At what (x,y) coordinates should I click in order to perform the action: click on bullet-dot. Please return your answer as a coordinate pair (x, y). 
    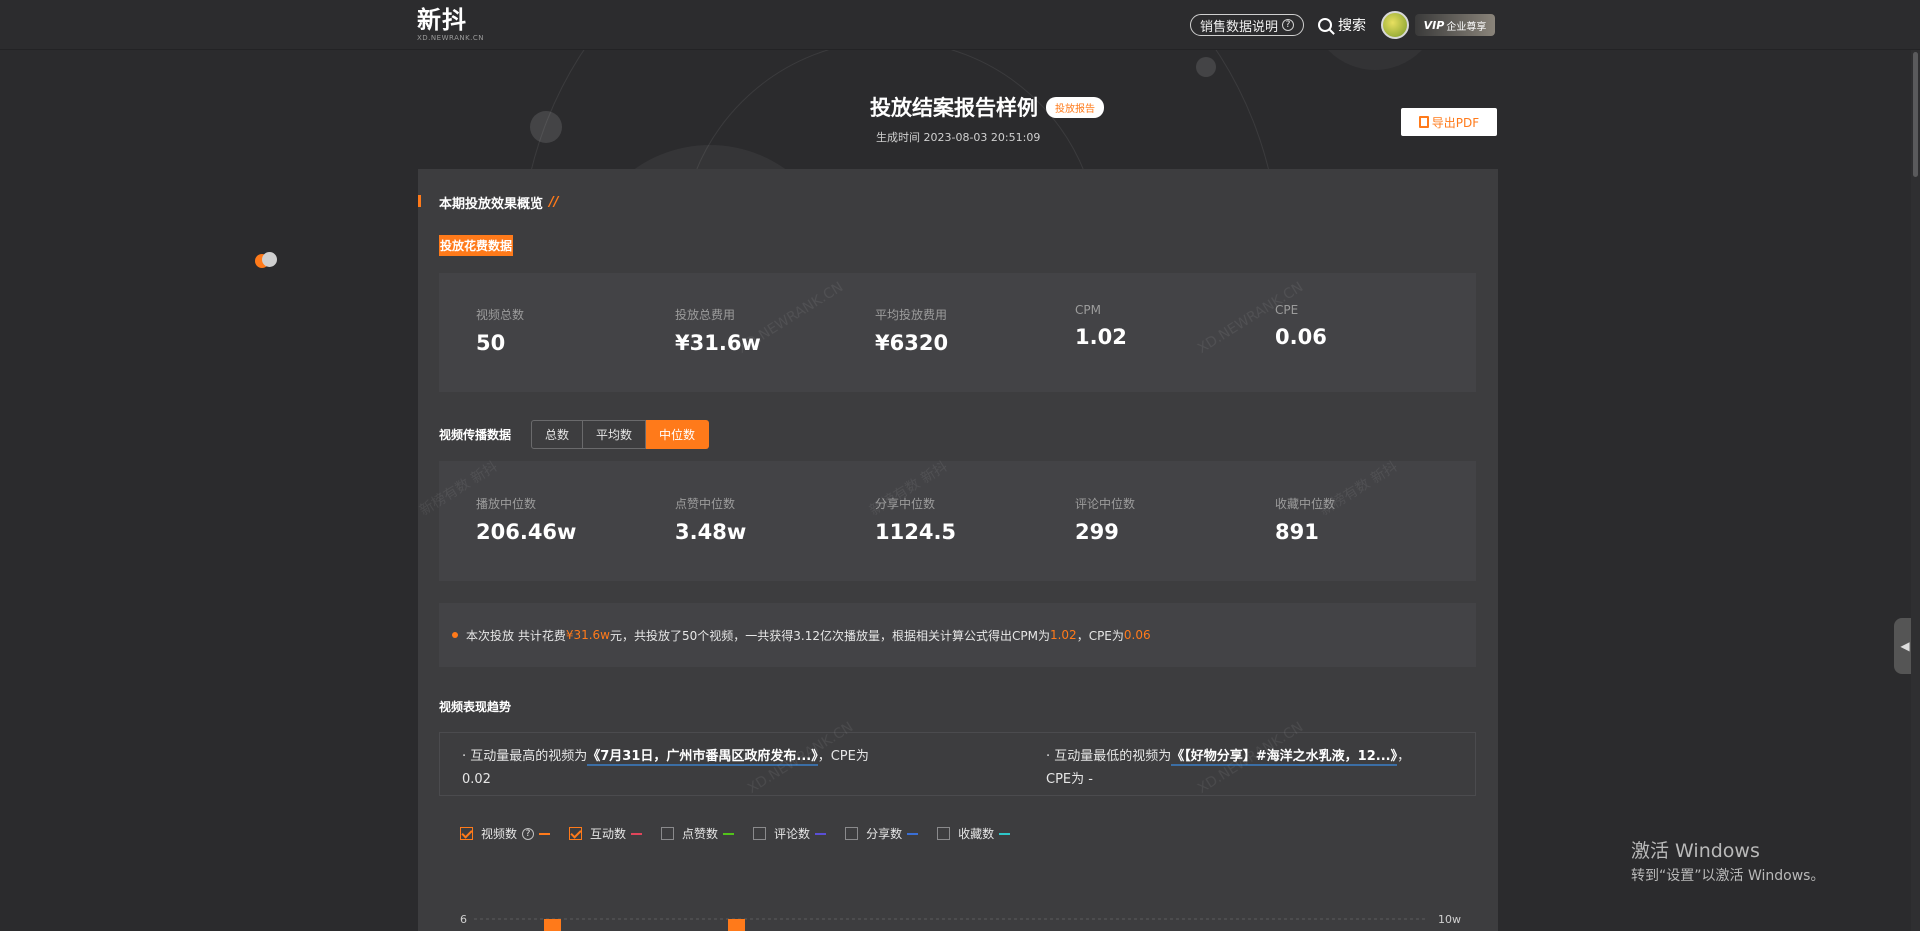
    Looking at the image, I should click on (455, 635).